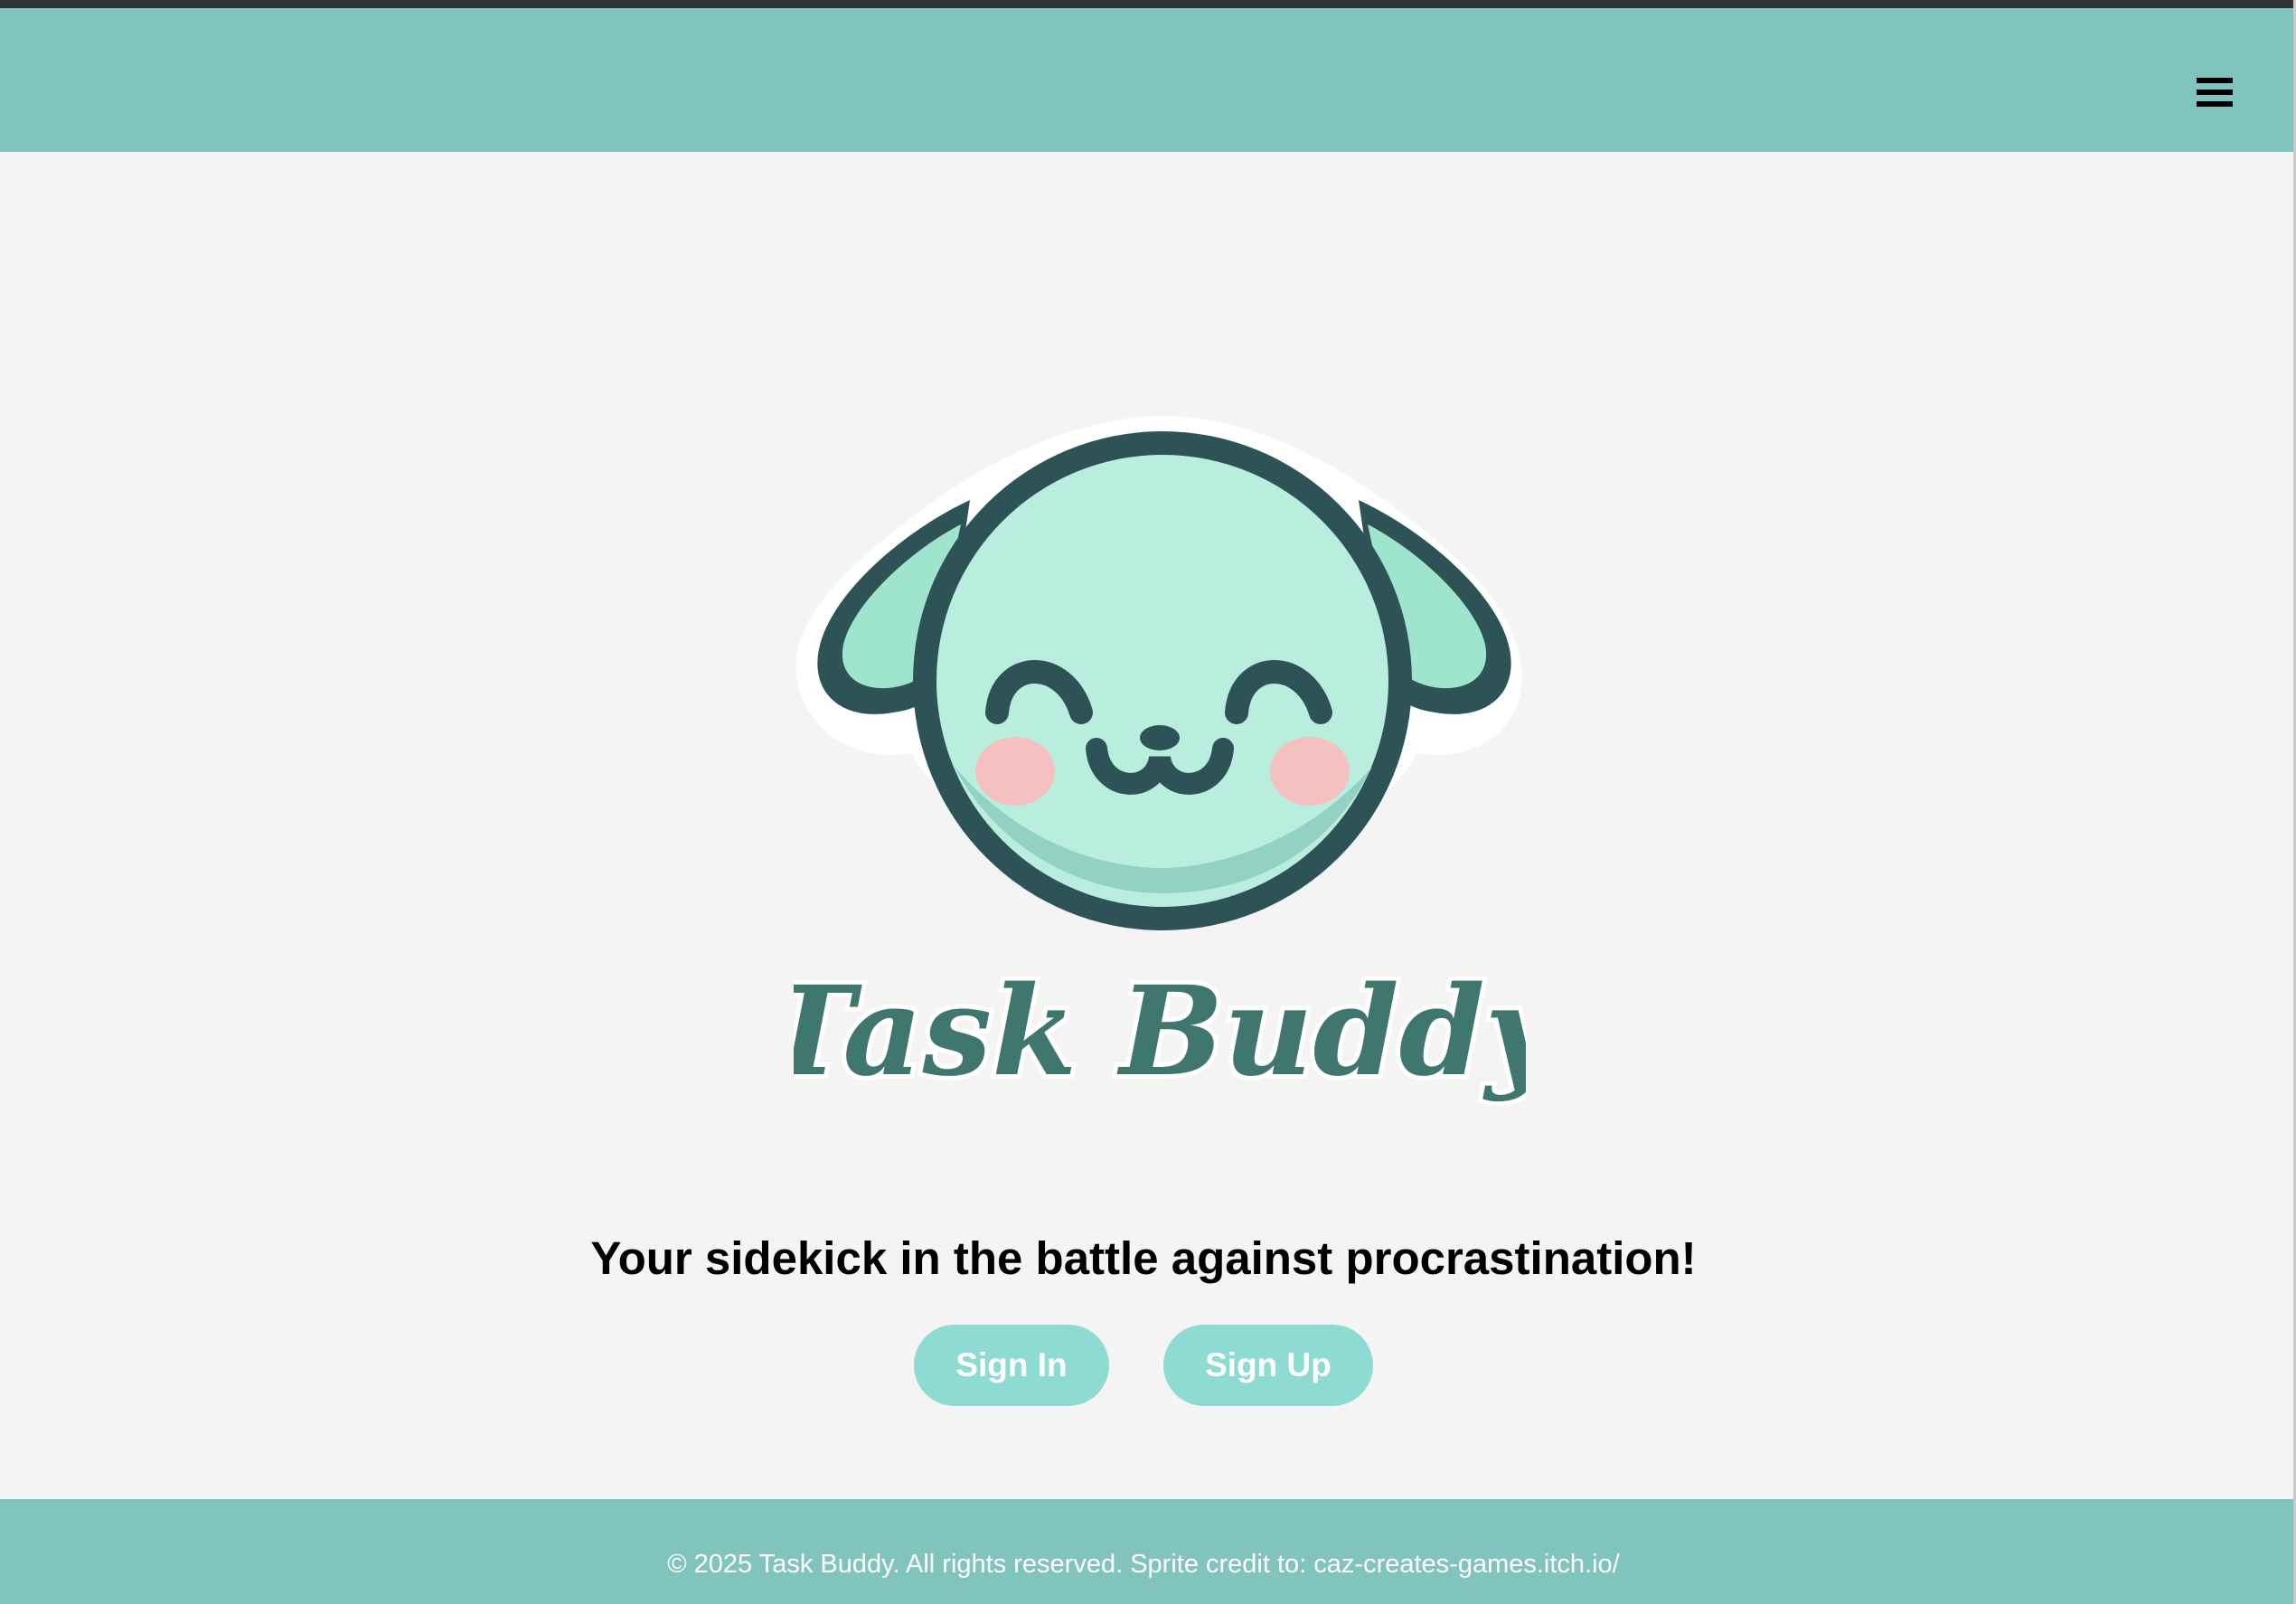 The image size is (2296, 1604). I want to click on menu-bar-middle, so click(2215, 92).